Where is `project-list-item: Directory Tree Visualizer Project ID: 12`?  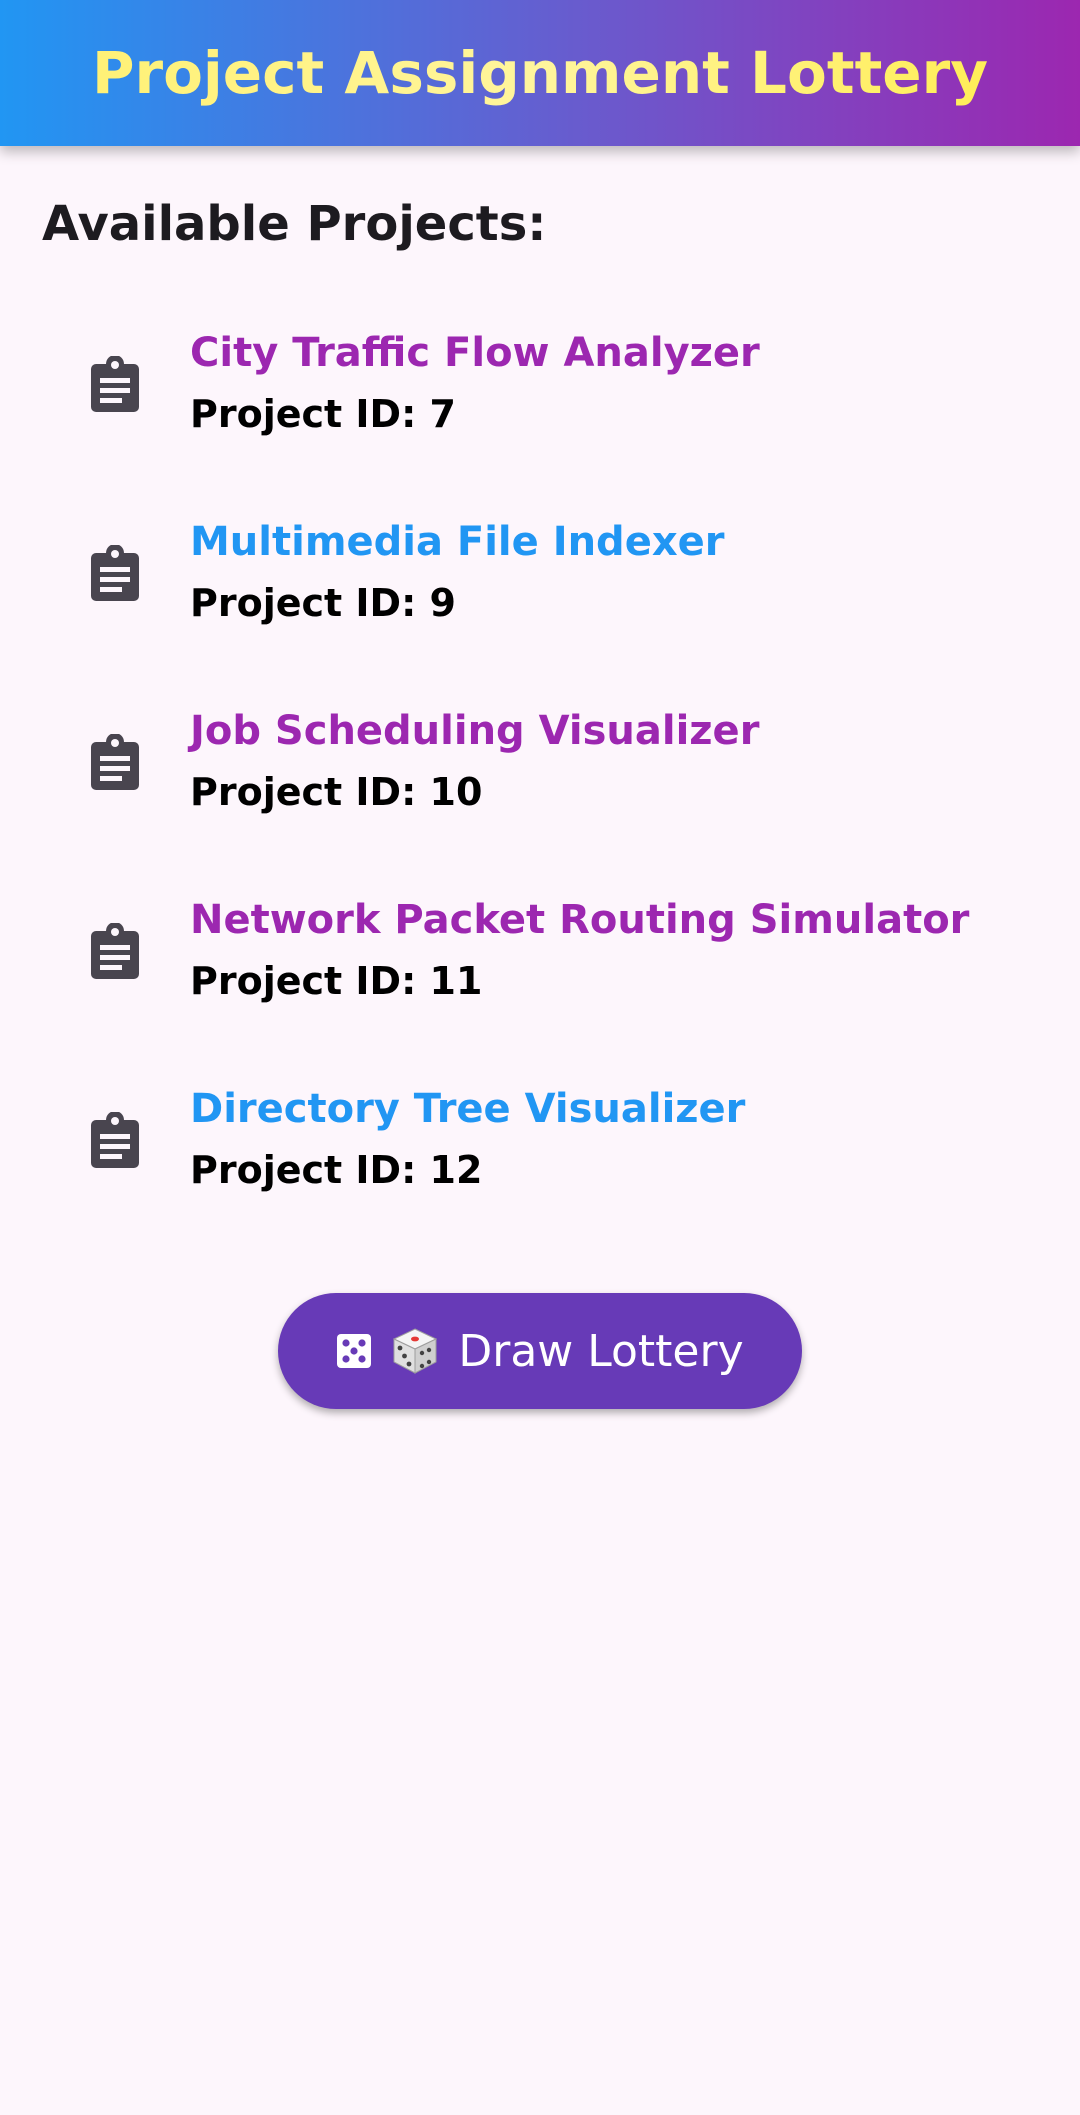
project-list-item: Directory Tree Visualizer Project ID: 12 is located at coordinates (540, 1140).